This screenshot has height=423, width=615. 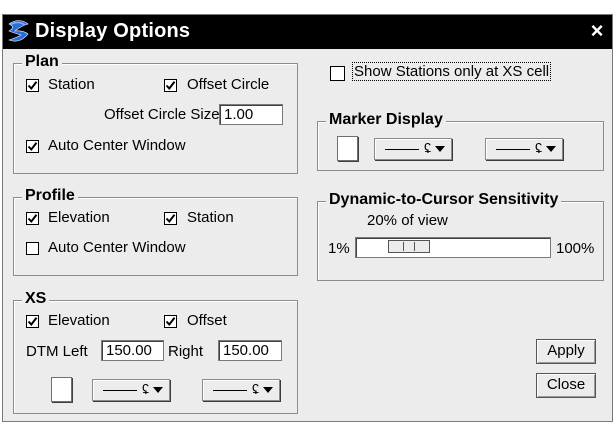 I want to click on show-stations-checkbox, so click(x=337, y=73).